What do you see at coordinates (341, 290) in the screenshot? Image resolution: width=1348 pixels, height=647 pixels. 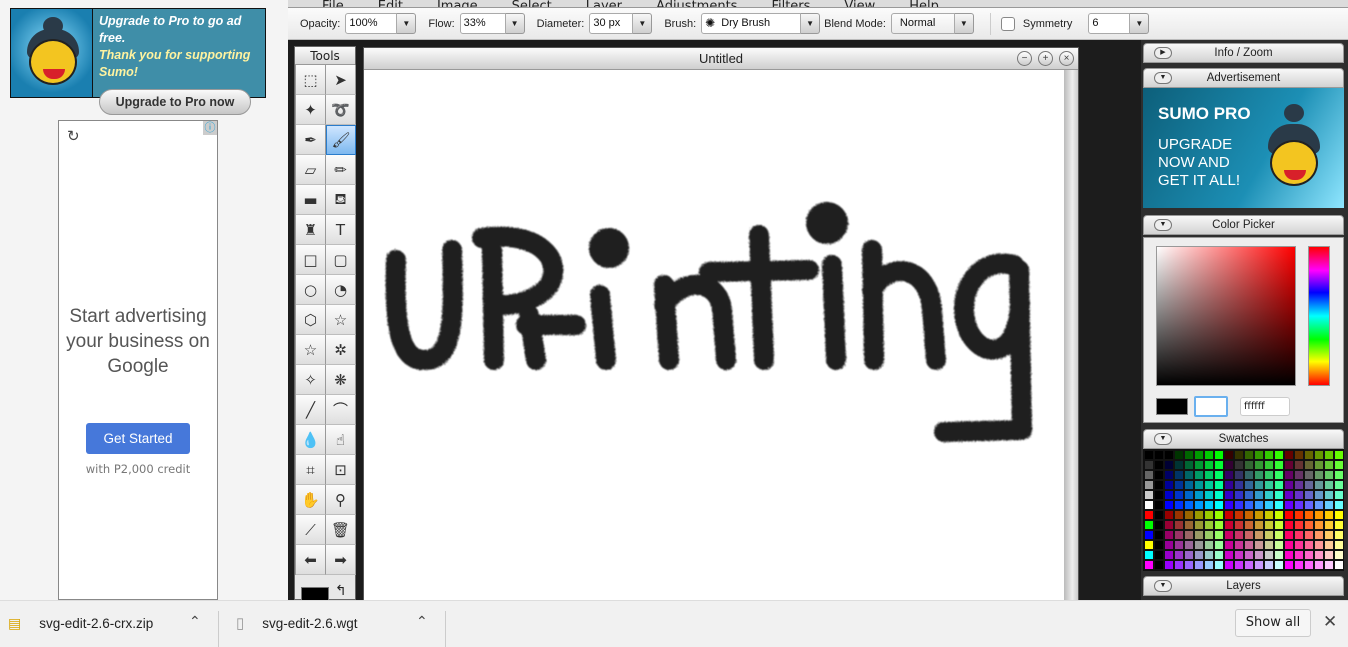 I see `pie-tool: ◔` at bounding box center [341, 290].